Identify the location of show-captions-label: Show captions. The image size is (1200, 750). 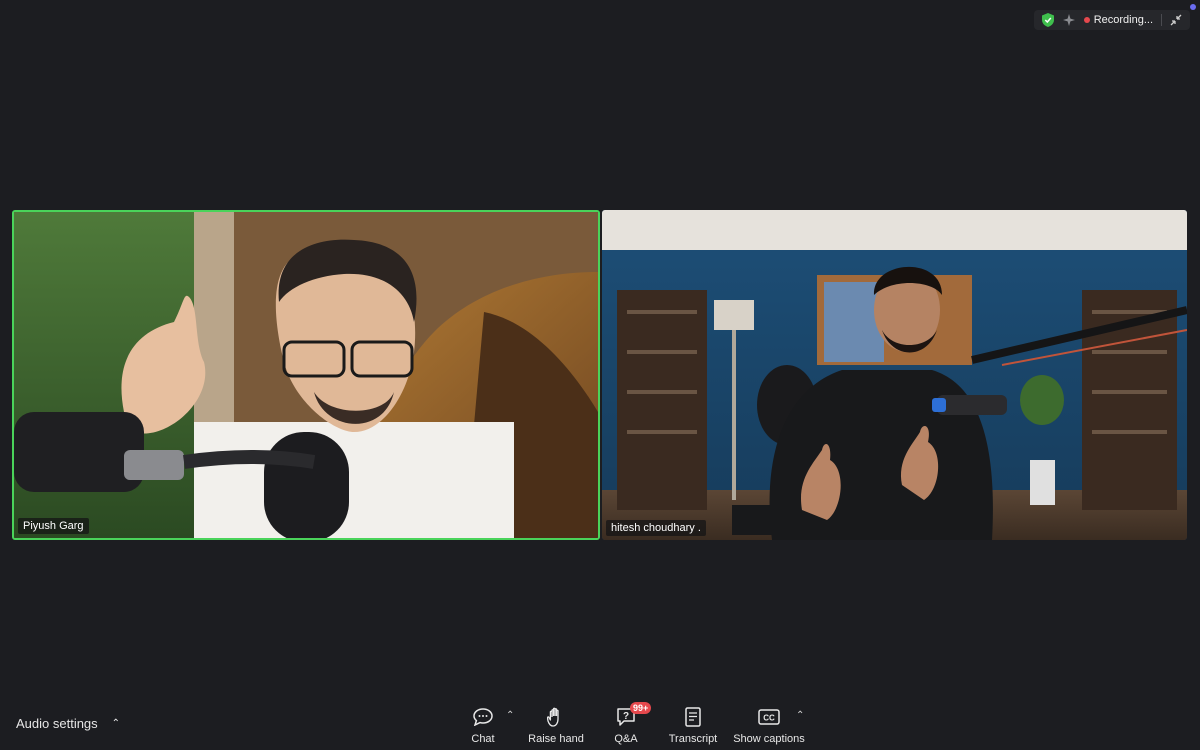
(769, 739).